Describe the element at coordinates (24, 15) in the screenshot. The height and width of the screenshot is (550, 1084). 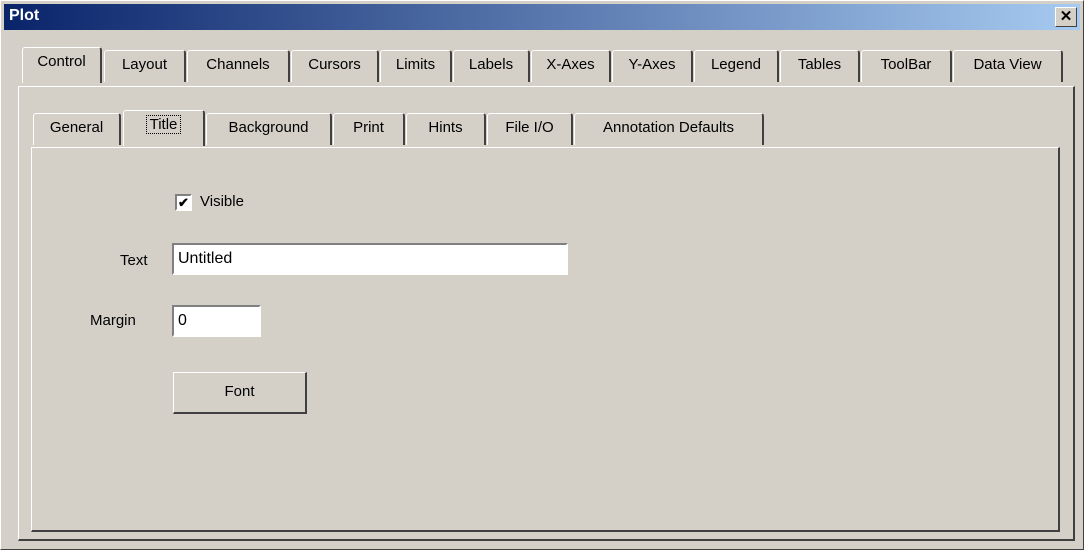
I see `window-title: Plot` at that location.